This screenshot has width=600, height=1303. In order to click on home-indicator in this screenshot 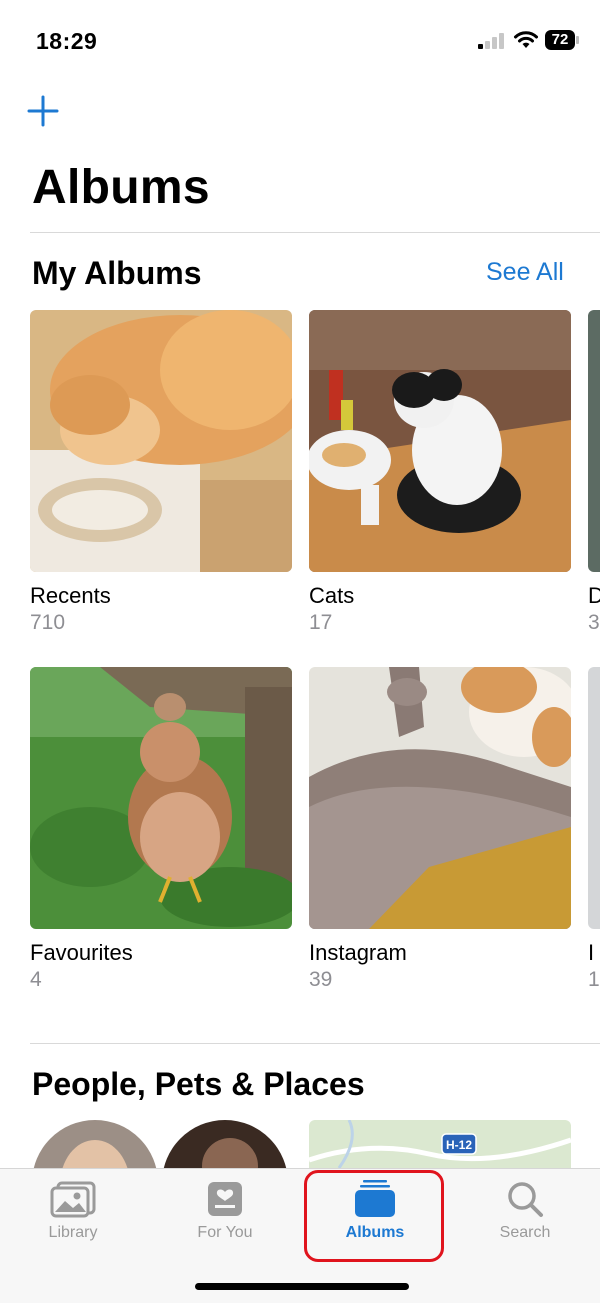, I will do `click(302, 1286)`.